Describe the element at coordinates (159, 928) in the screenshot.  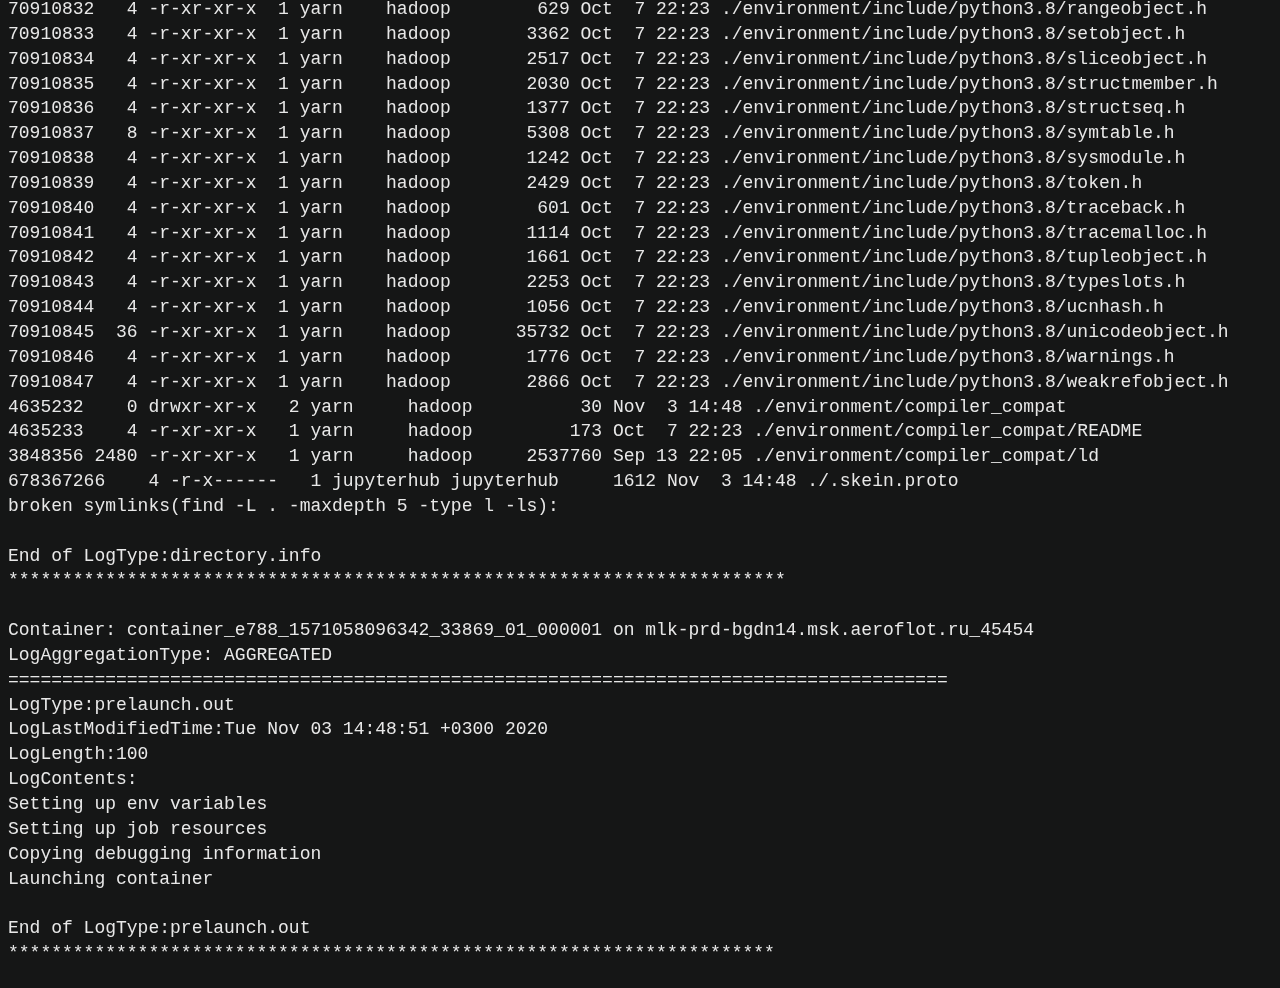
I see `log-line: End of LogType:prelaunch.out` at that location.